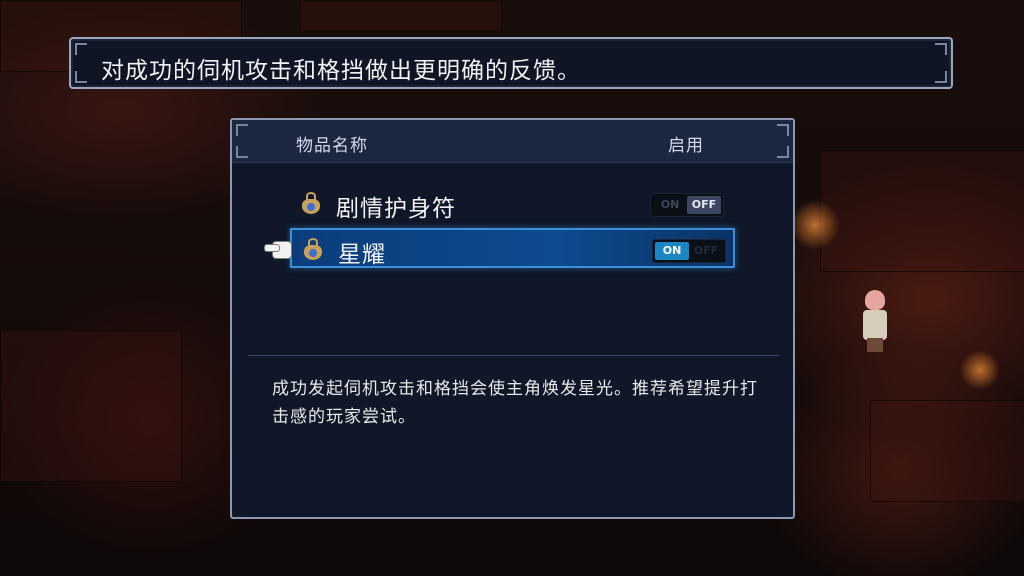 The image size is (1024, 576). Describe the element at coordinates (278, 249) in the screenshot. I see `hand-pointer-icon` at that location.